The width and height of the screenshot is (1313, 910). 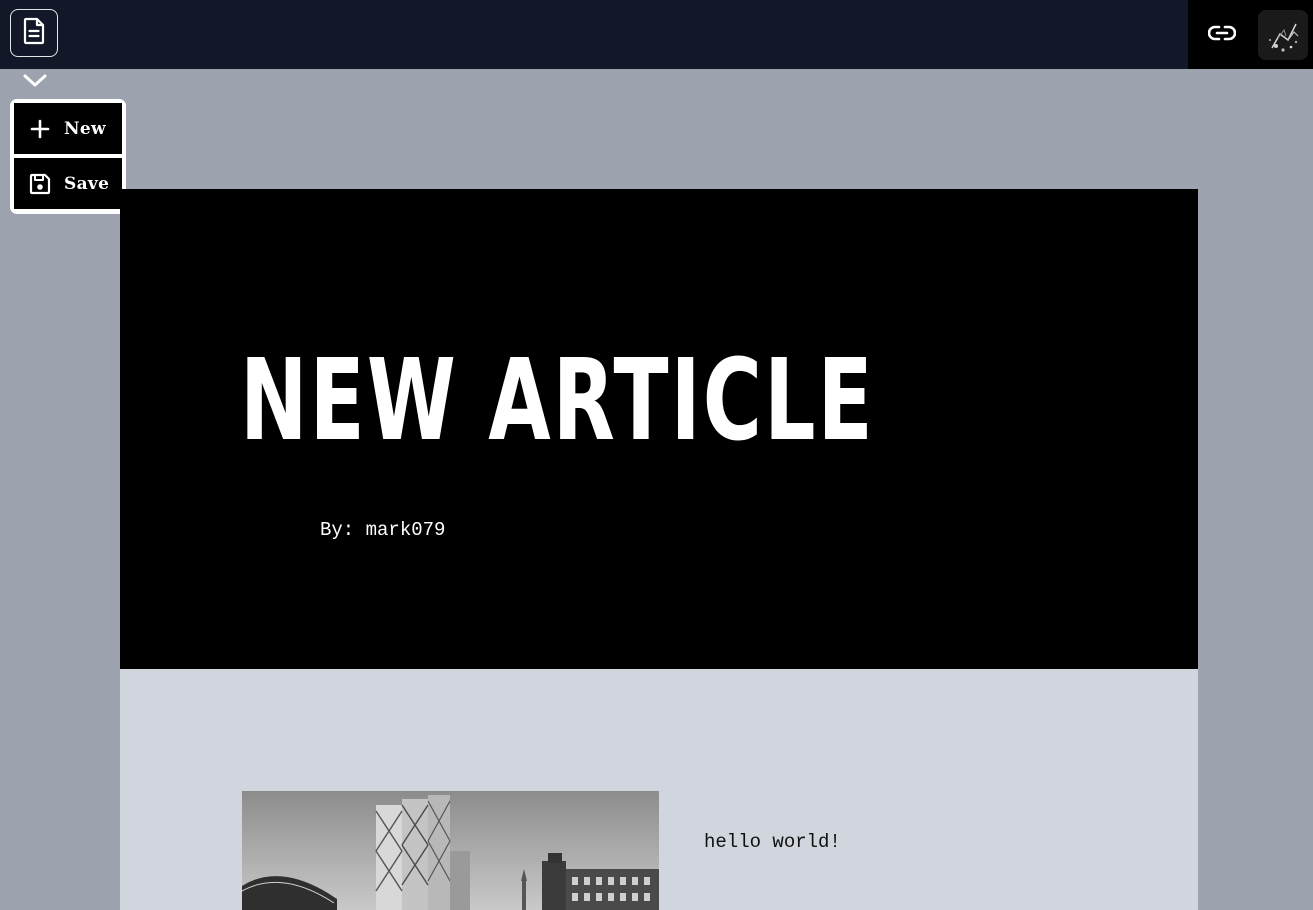 I want to click on action-menu: New Save, so click(x=68, y=156).